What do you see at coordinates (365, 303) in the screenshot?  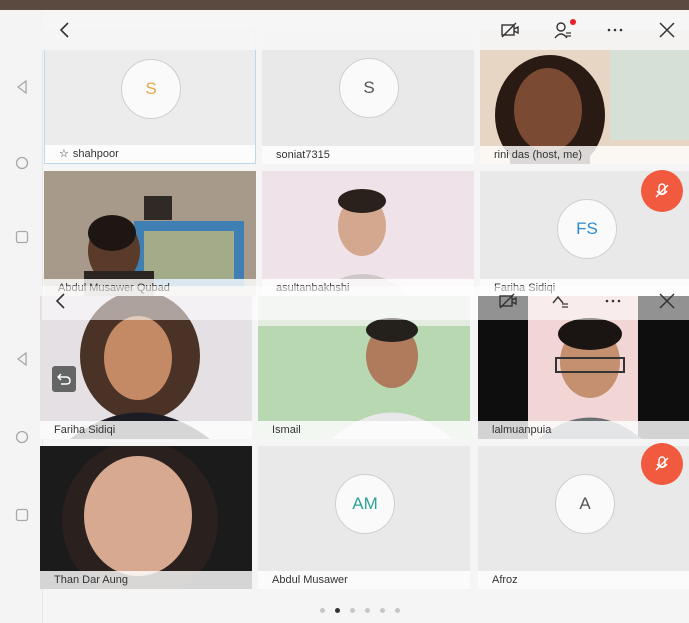 I see `meeting-toolbar-overlay` at bounding box center [365, 303].